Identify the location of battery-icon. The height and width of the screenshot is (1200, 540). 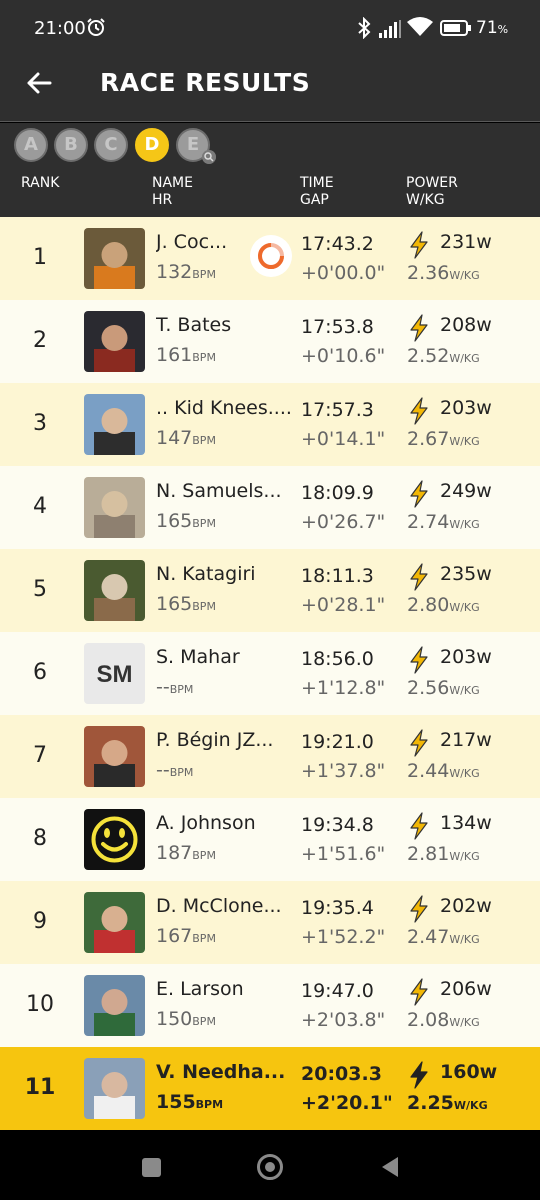
(455, 28).